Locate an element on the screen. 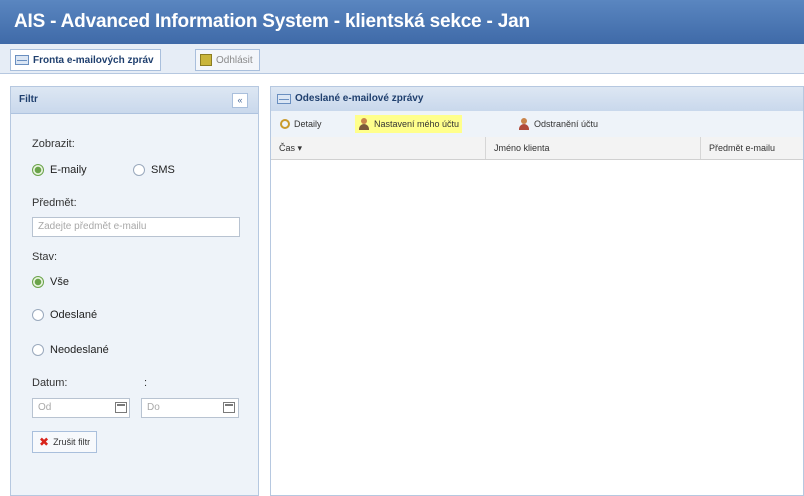 This screenshot has width=804, height=496. date-label: Datum: is located at coordinates (50, 383).